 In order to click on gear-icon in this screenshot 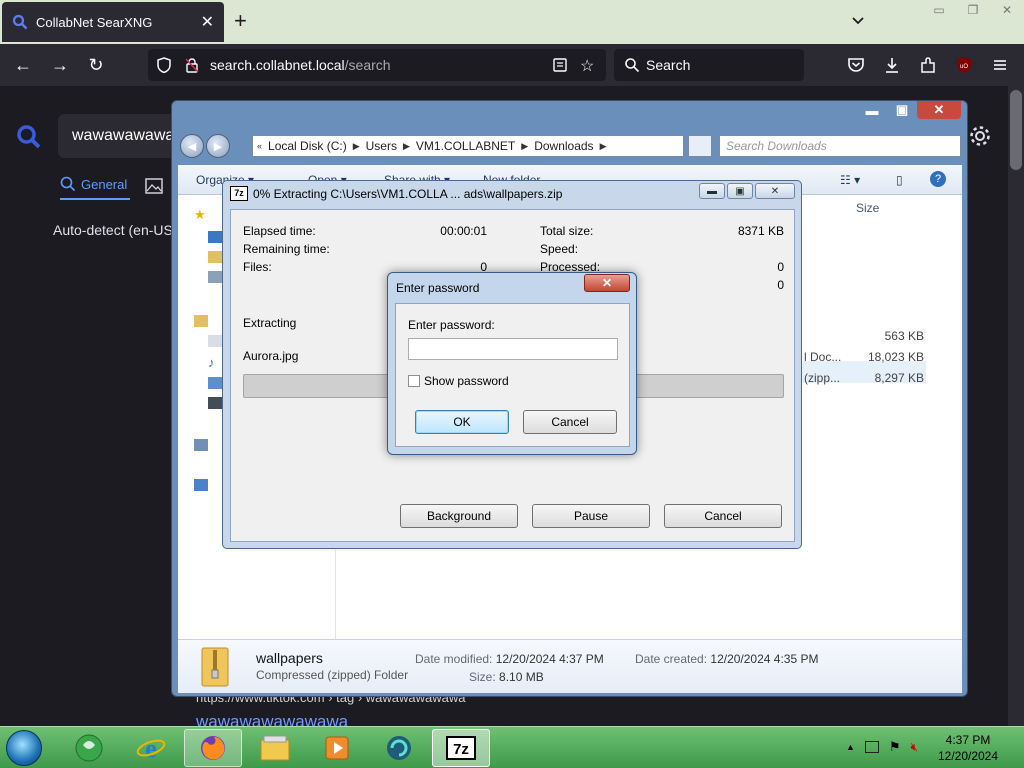, I will do `click(980, 136)`.